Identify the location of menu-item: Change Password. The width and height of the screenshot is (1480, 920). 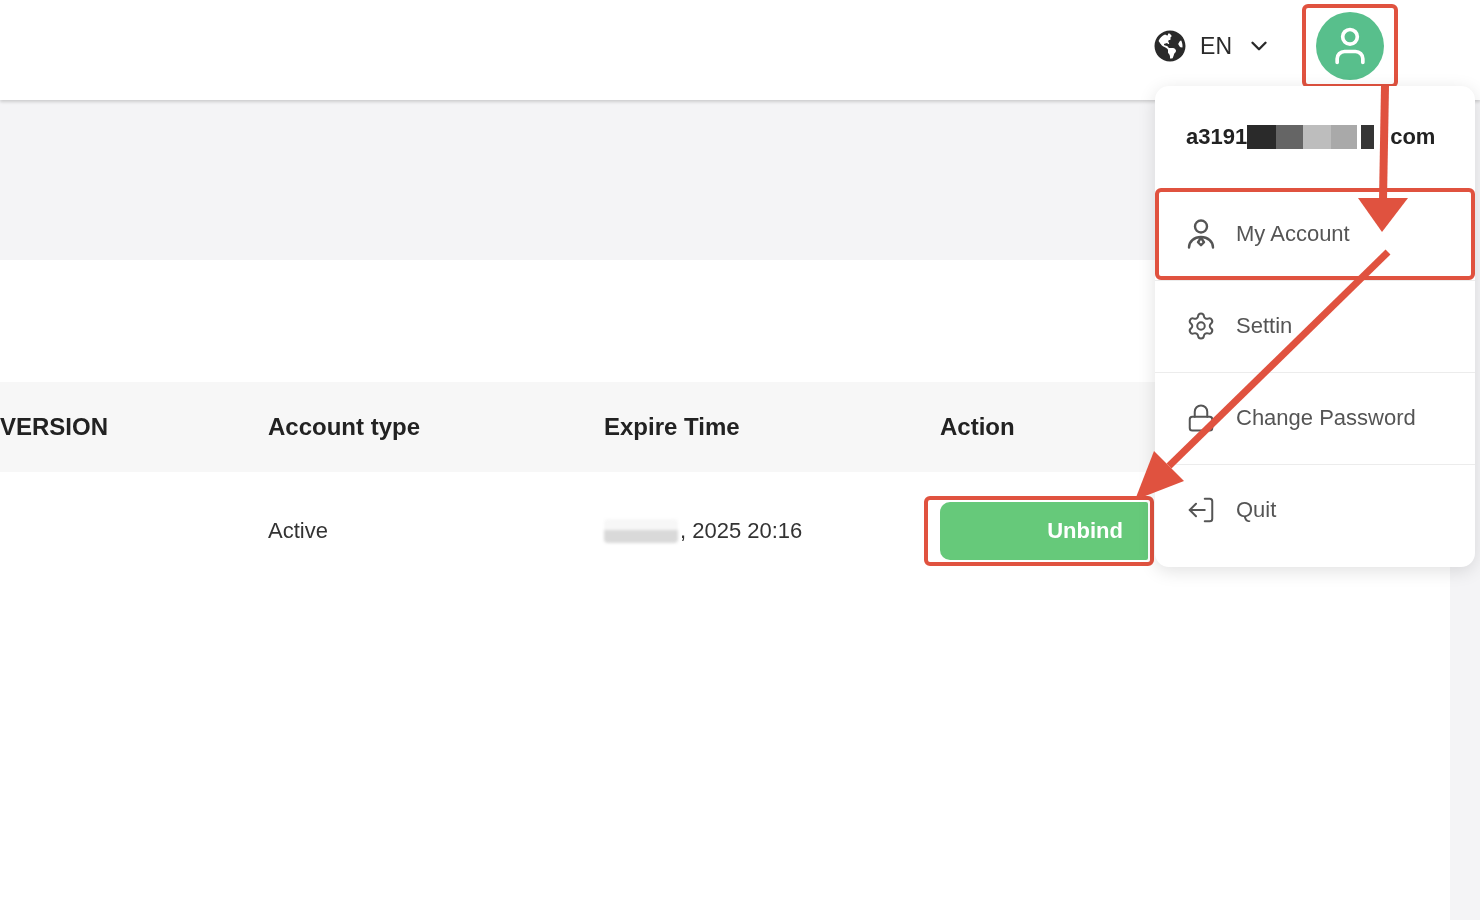
(1301, 418).